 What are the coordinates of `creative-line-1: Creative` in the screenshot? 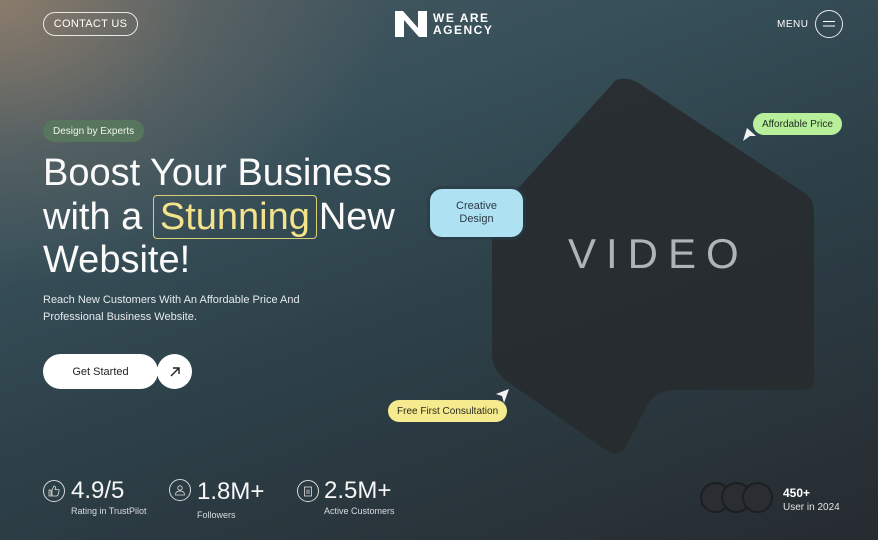 It's located at (476, 206).